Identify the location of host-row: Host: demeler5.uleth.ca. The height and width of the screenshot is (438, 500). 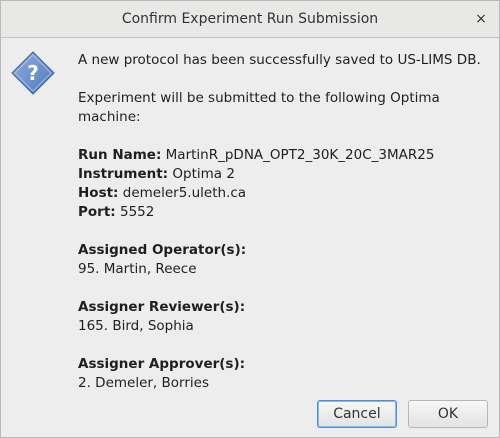
(285, 193).